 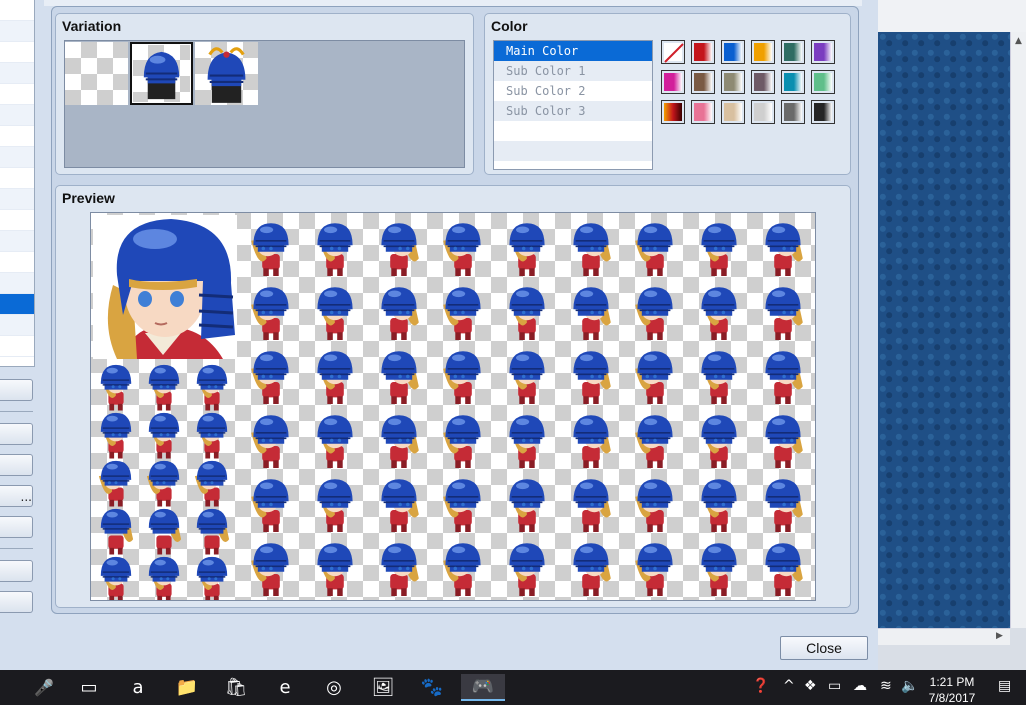 I want to click on left-list, so click(x=17, y=183).